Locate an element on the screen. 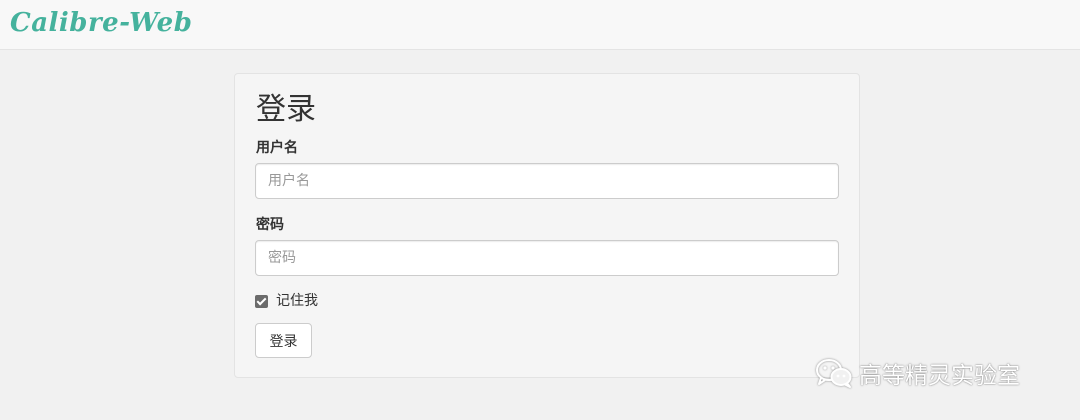 The width and height of the screenshot is (1080, 420). remember-me-checkbox is located at coordinates (261, 301).